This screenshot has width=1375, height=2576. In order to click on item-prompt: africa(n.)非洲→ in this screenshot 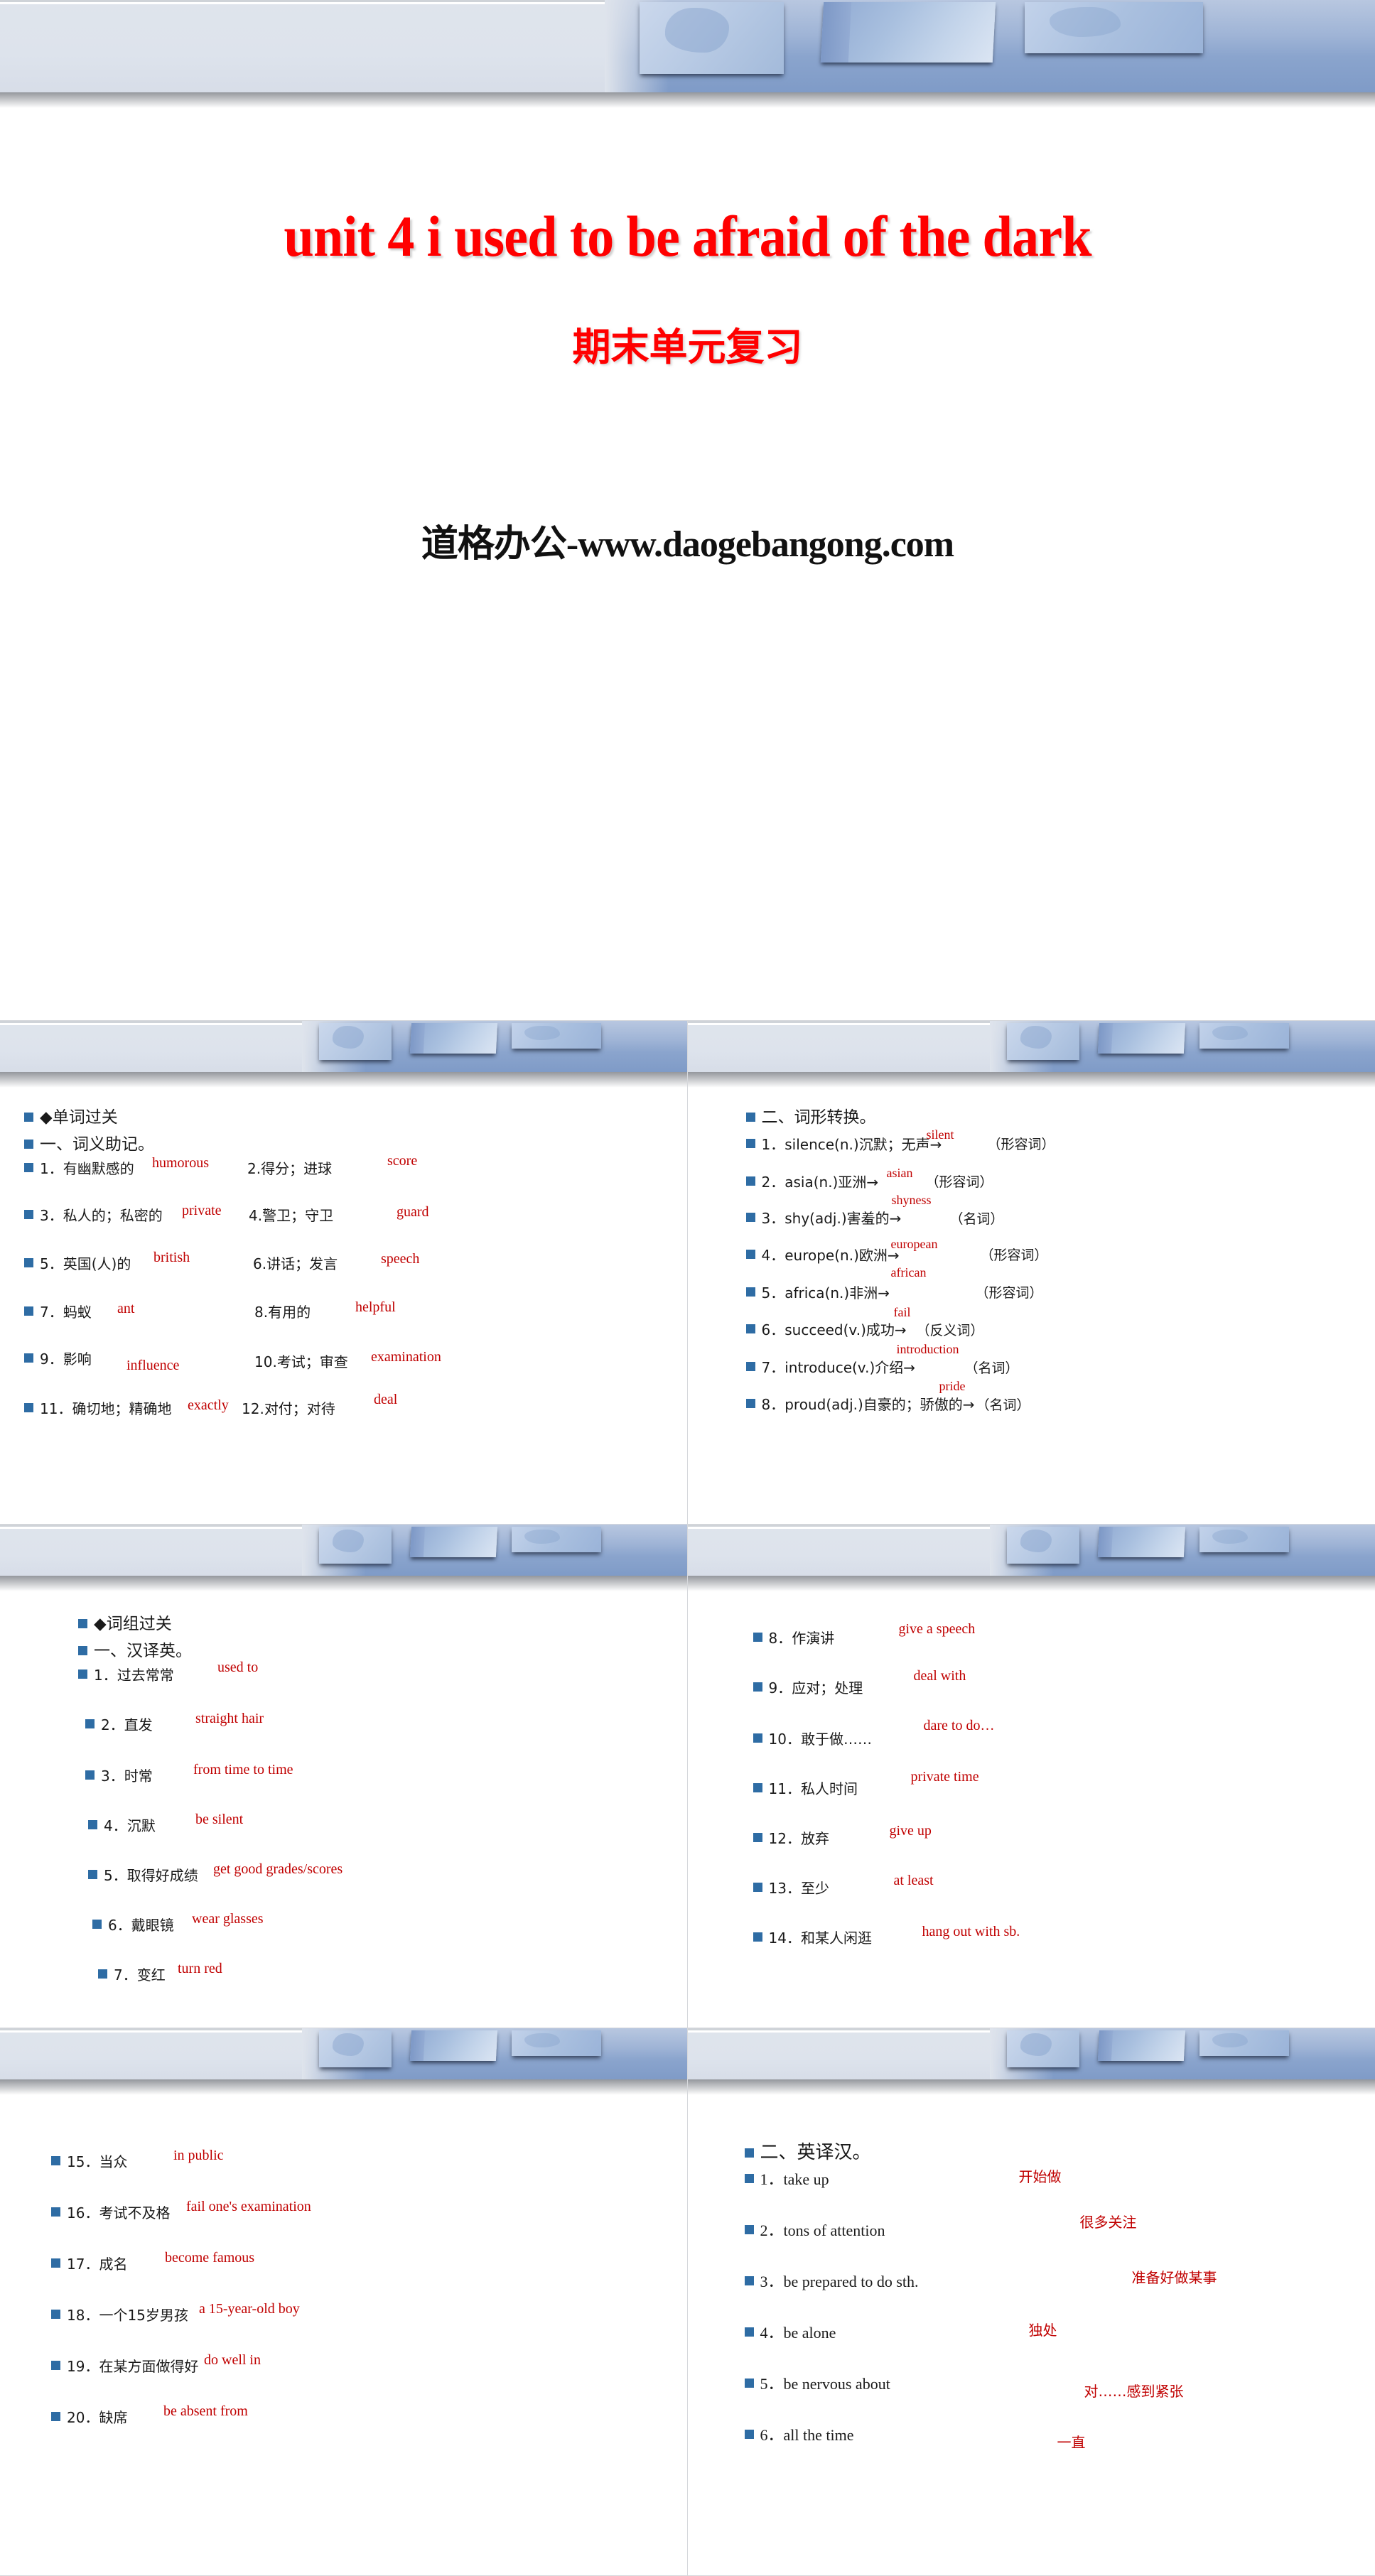, I will do `click(837, 1292)`.